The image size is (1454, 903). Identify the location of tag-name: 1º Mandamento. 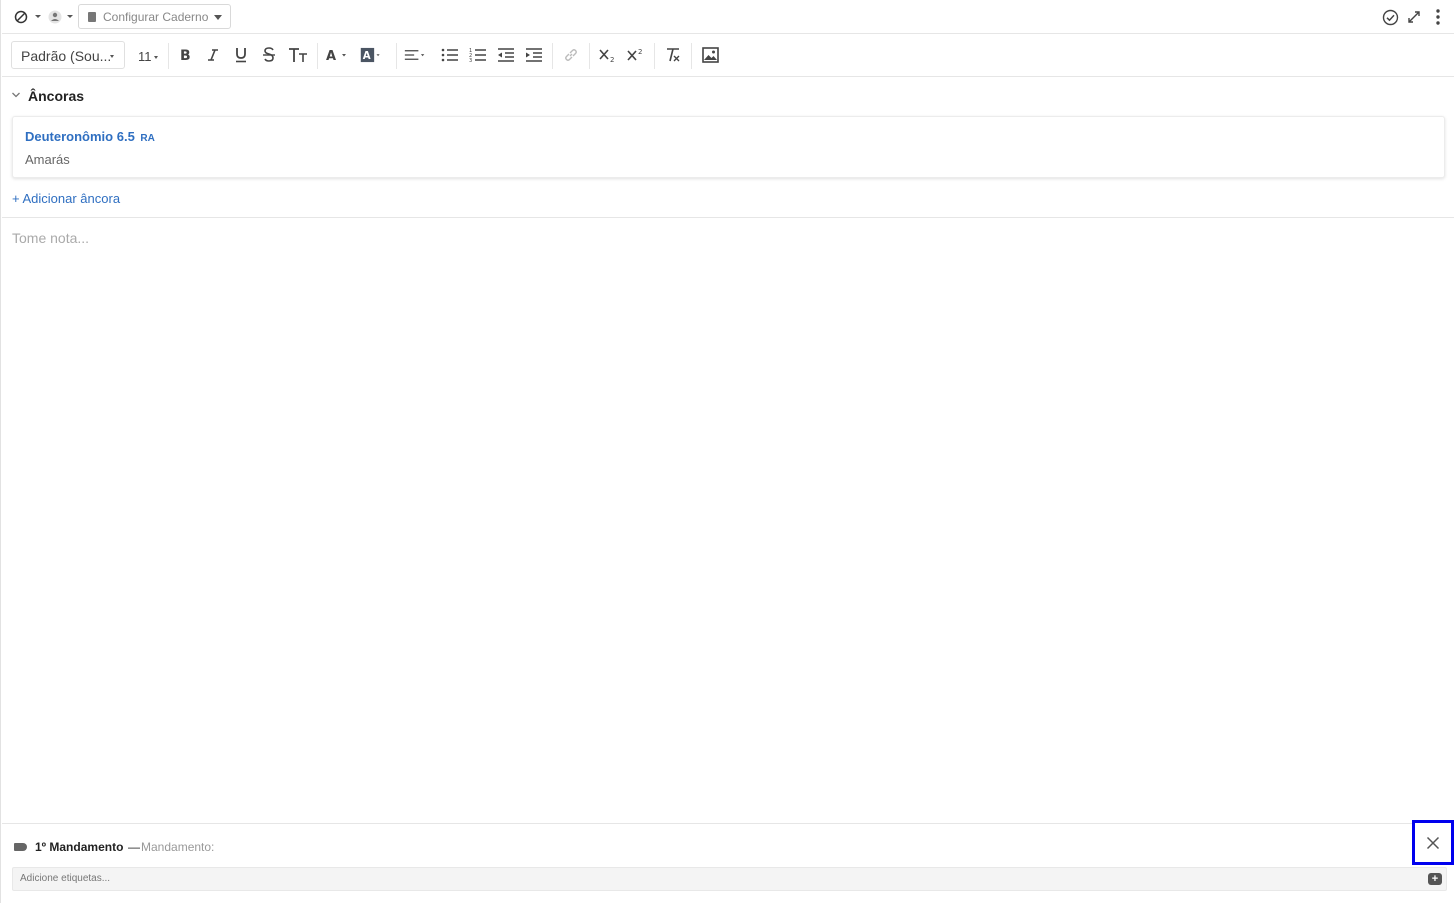
(79, 847).